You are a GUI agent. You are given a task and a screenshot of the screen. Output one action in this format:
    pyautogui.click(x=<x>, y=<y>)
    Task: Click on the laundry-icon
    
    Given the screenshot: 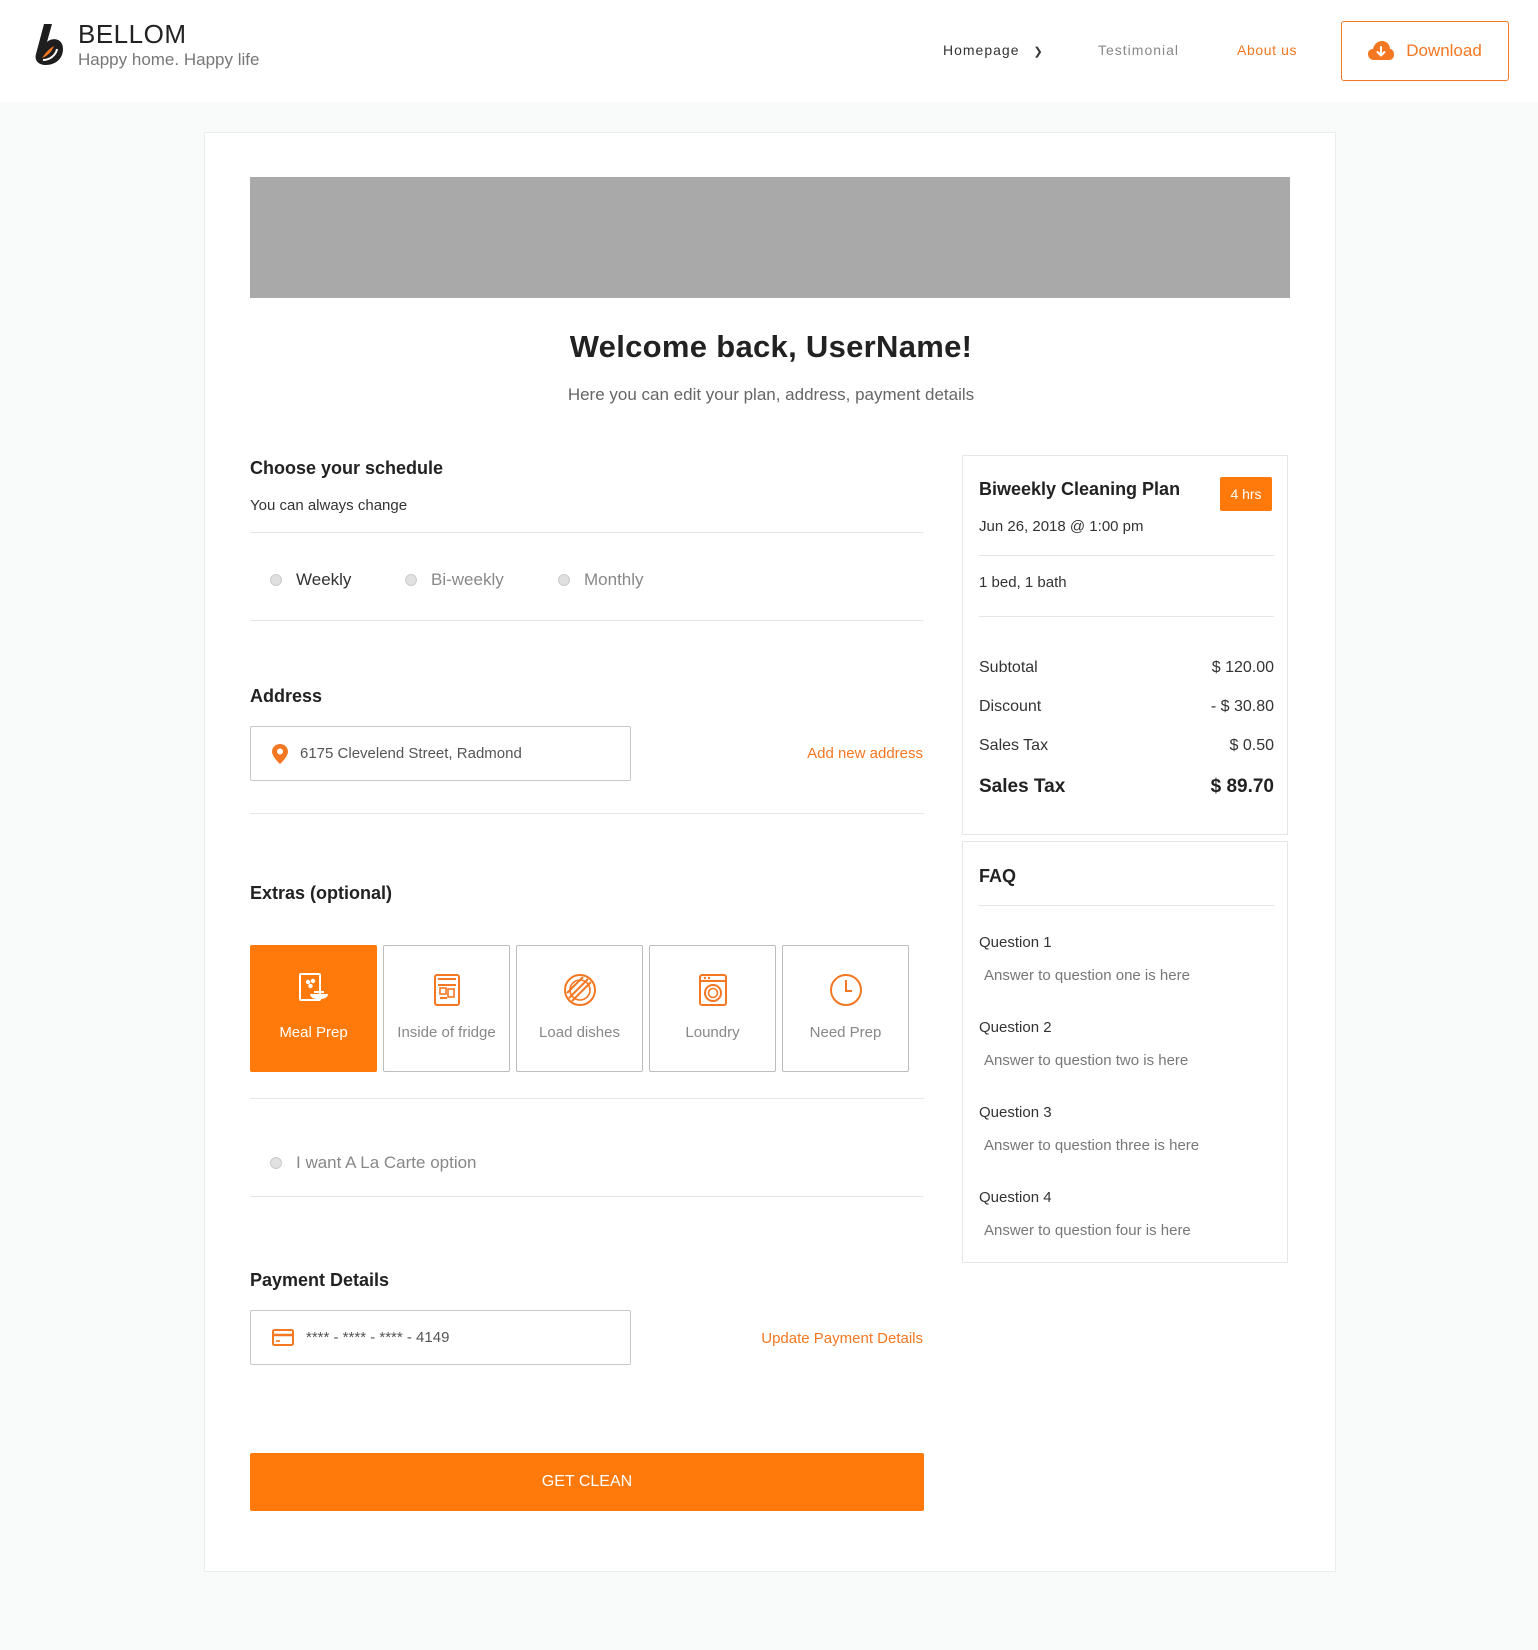 What is the action you would take?
    pyautogui.click(x=712, y=990)
    